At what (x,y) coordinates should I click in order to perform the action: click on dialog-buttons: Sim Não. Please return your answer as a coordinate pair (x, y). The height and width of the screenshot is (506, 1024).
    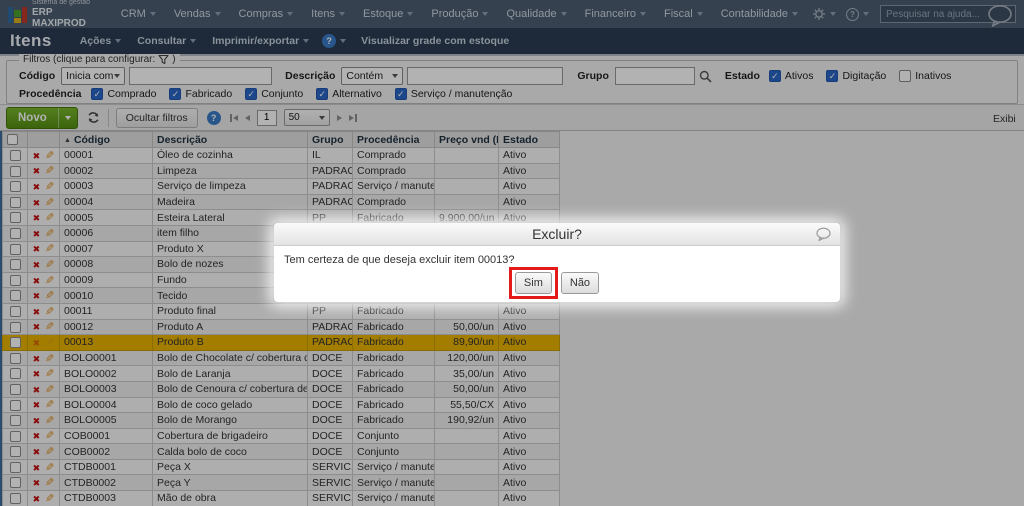
    Looking at the image, I should click on (557, 283).